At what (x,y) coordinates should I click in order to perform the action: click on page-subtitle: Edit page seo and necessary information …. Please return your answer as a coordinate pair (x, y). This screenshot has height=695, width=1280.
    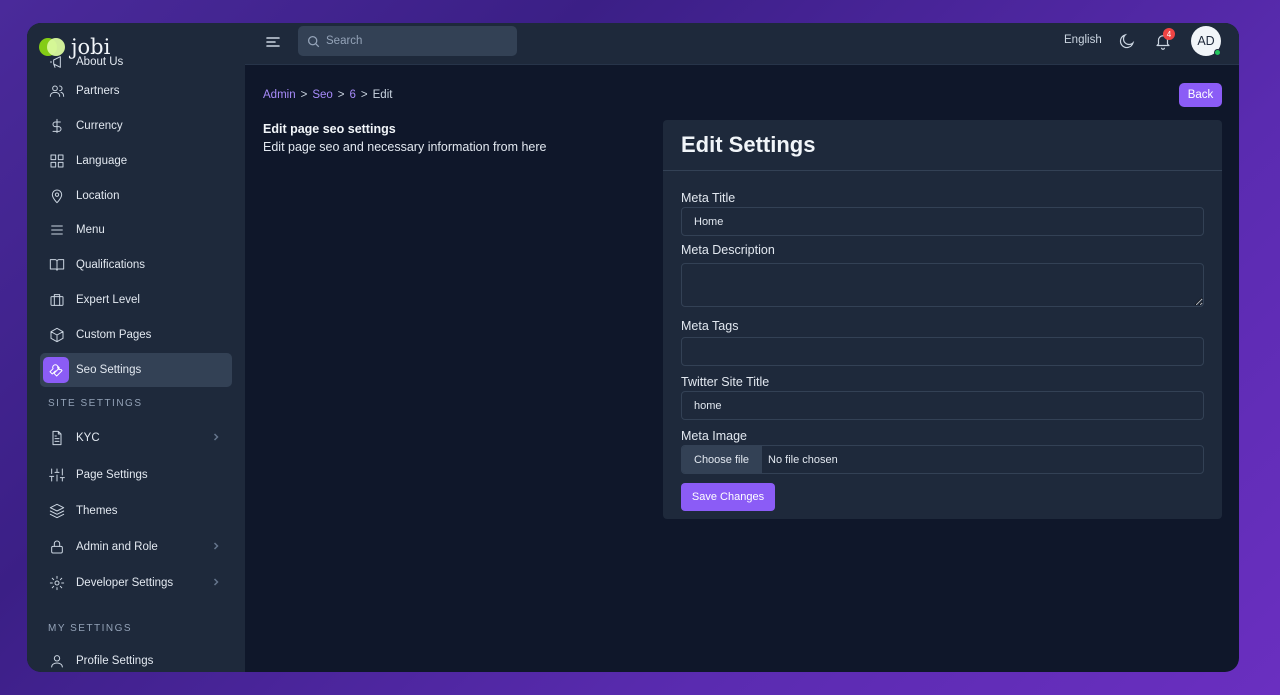
    Looking at the image, I should click on (405, 147).